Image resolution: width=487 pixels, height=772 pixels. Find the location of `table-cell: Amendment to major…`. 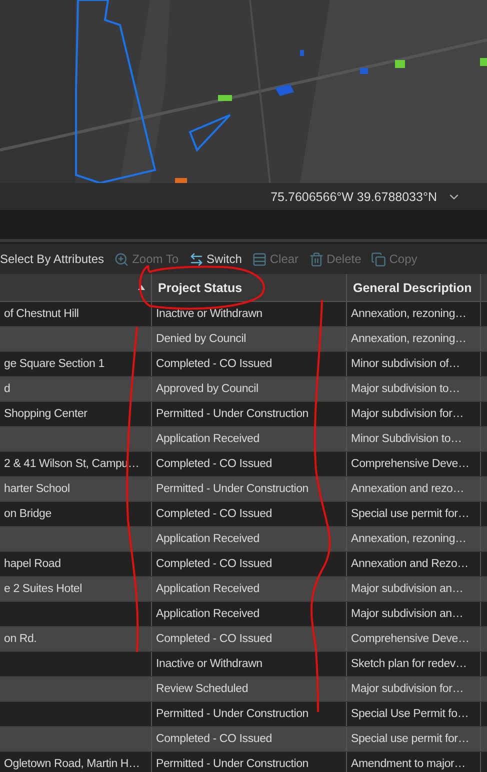

table-cell: Amendment to major… is located at coordinates (408, 764).